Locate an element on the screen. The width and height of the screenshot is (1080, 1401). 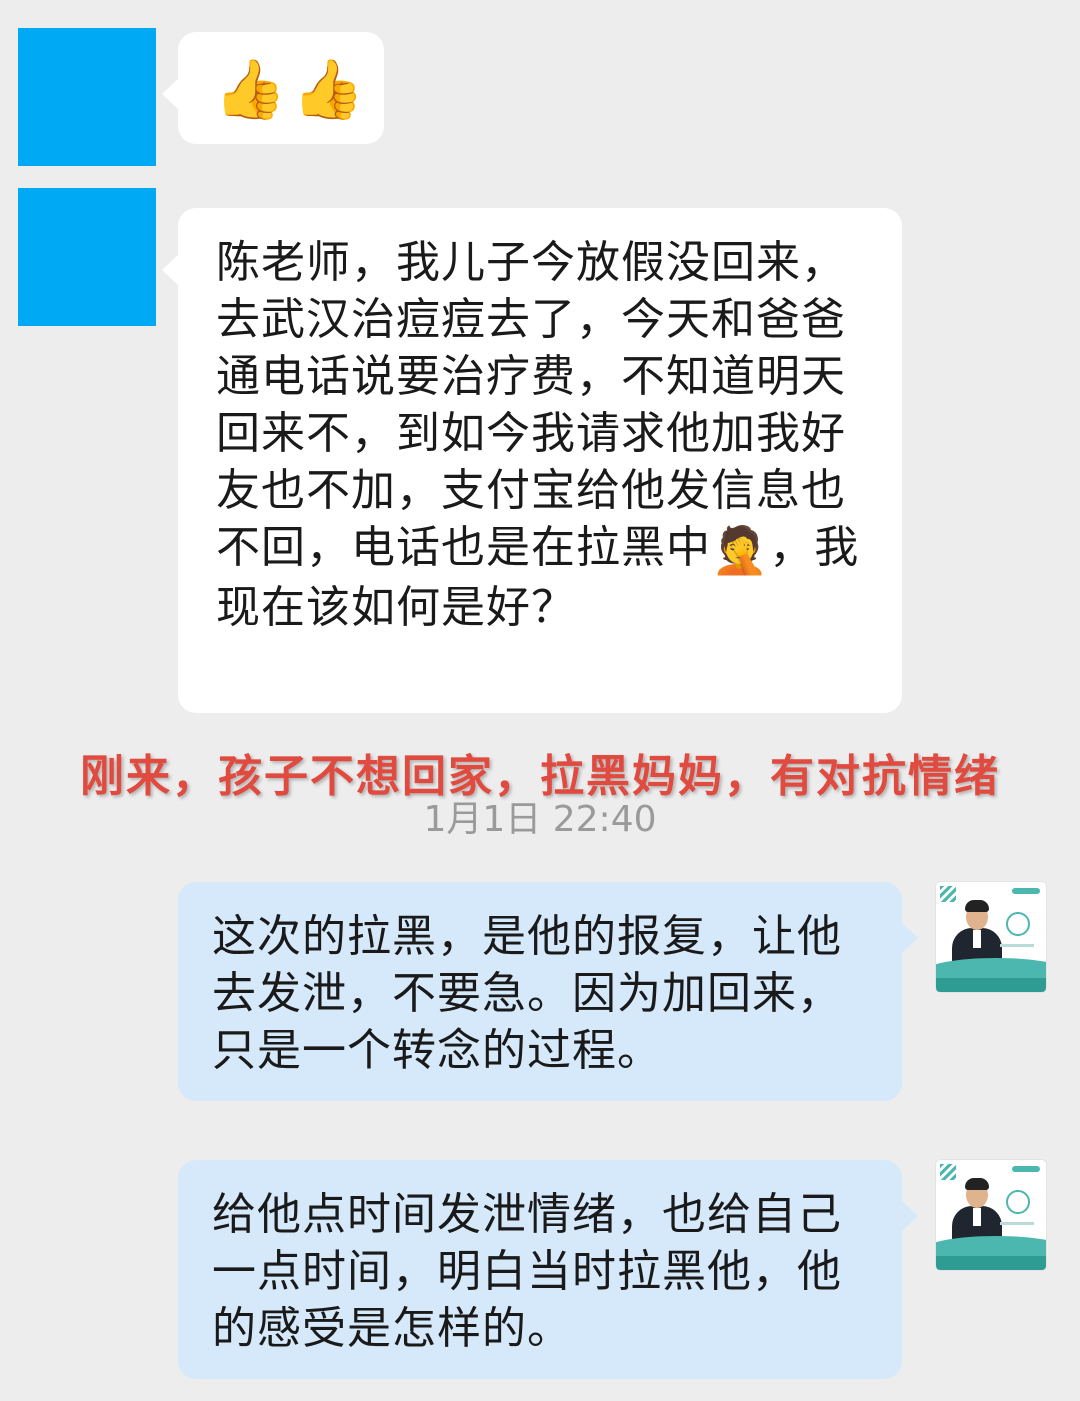
message-bubble-reply: 给他点时间发泄情绪，也给自己一点时间，明白当时拉黑他，他的感受是怎样的。 is located at coordinates (548, 1269).